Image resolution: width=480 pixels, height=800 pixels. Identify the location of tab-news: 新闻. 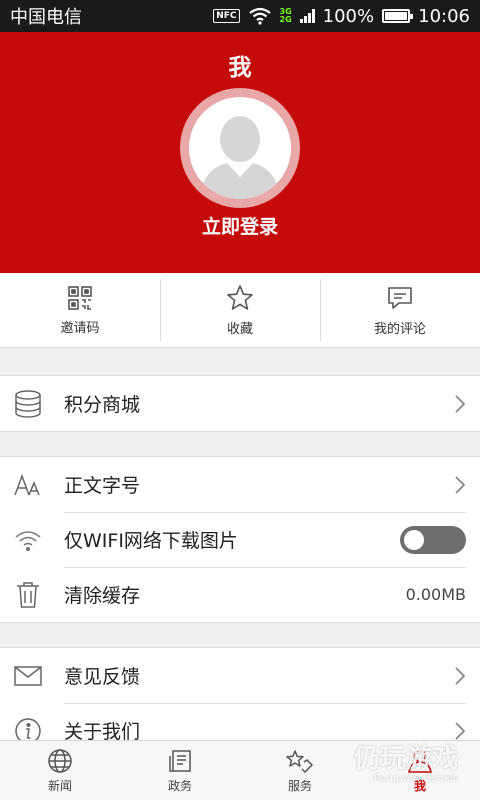
(60, 770).